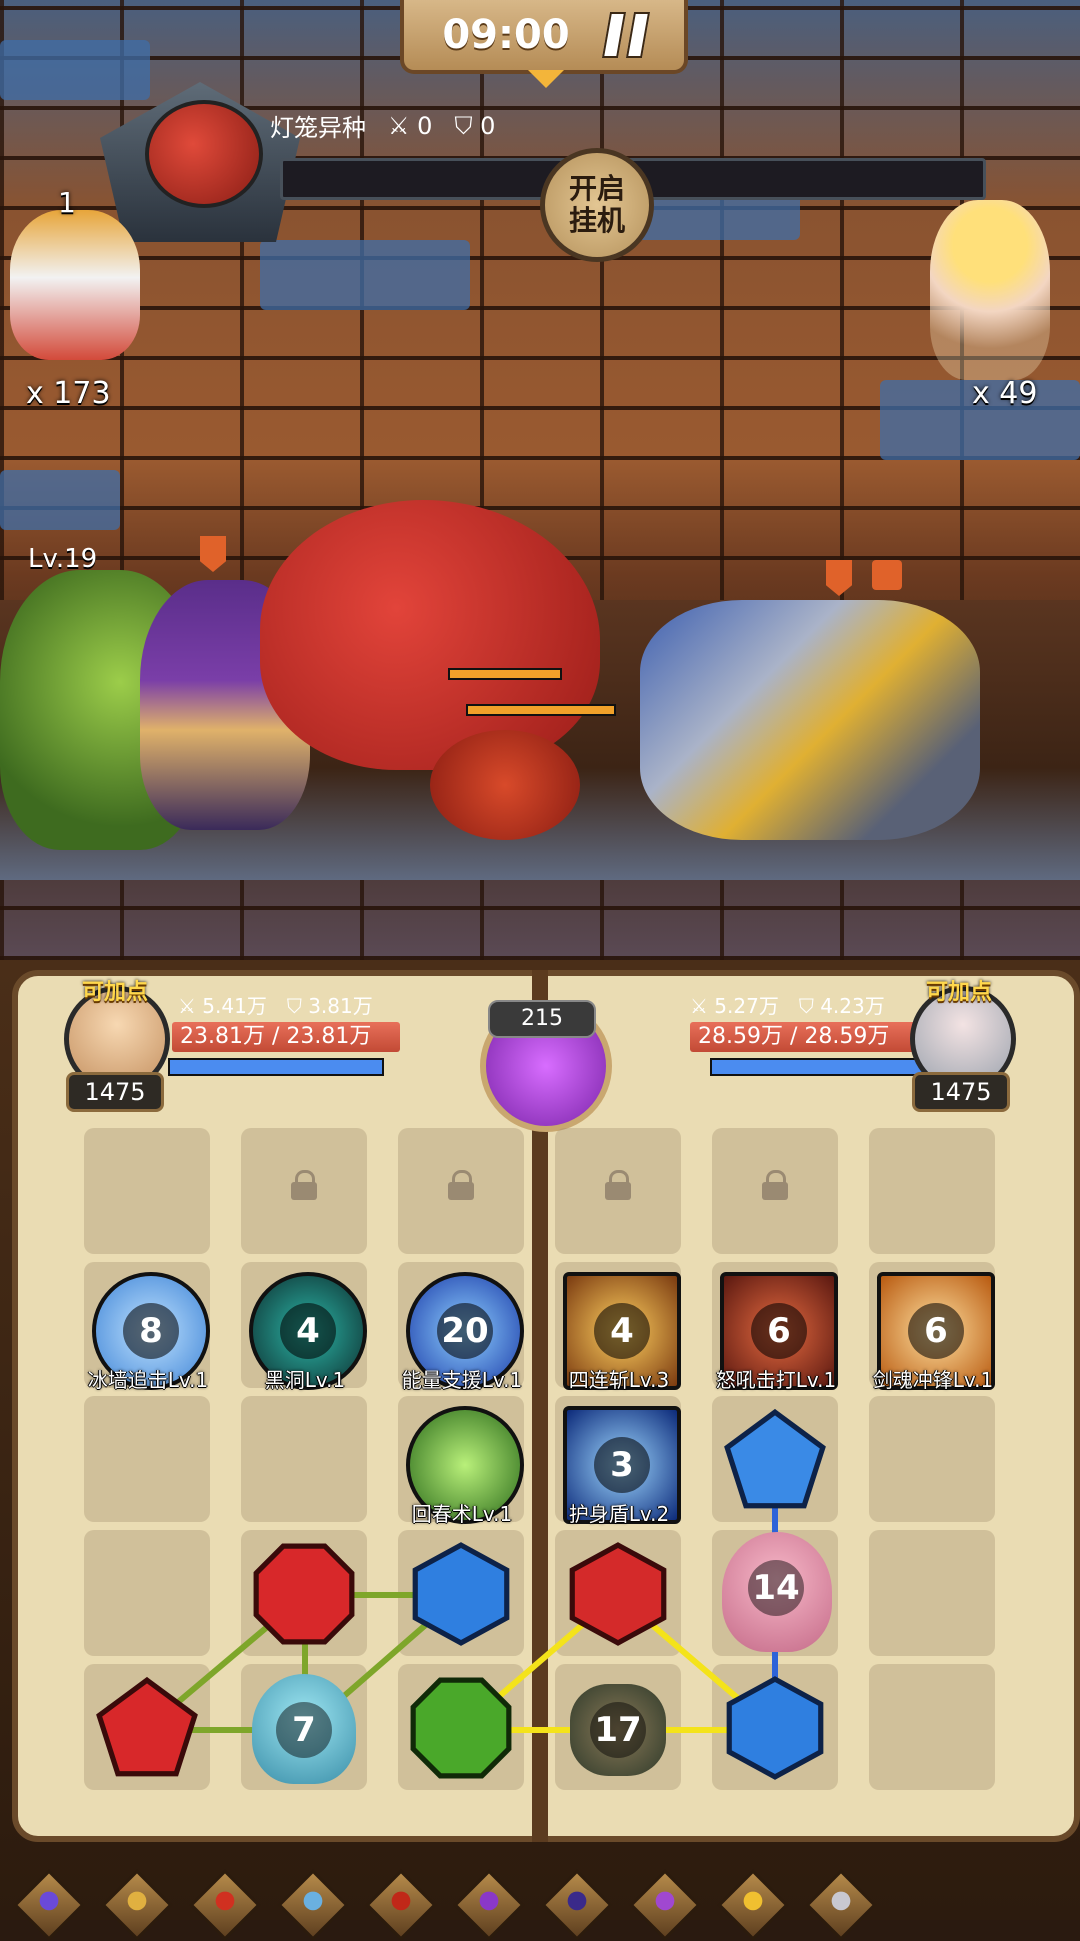  What do you see at coordinates (1005, 393) in the screenshot?
I see `right-summon-count: x 49` at bounding box center [1005, 393].